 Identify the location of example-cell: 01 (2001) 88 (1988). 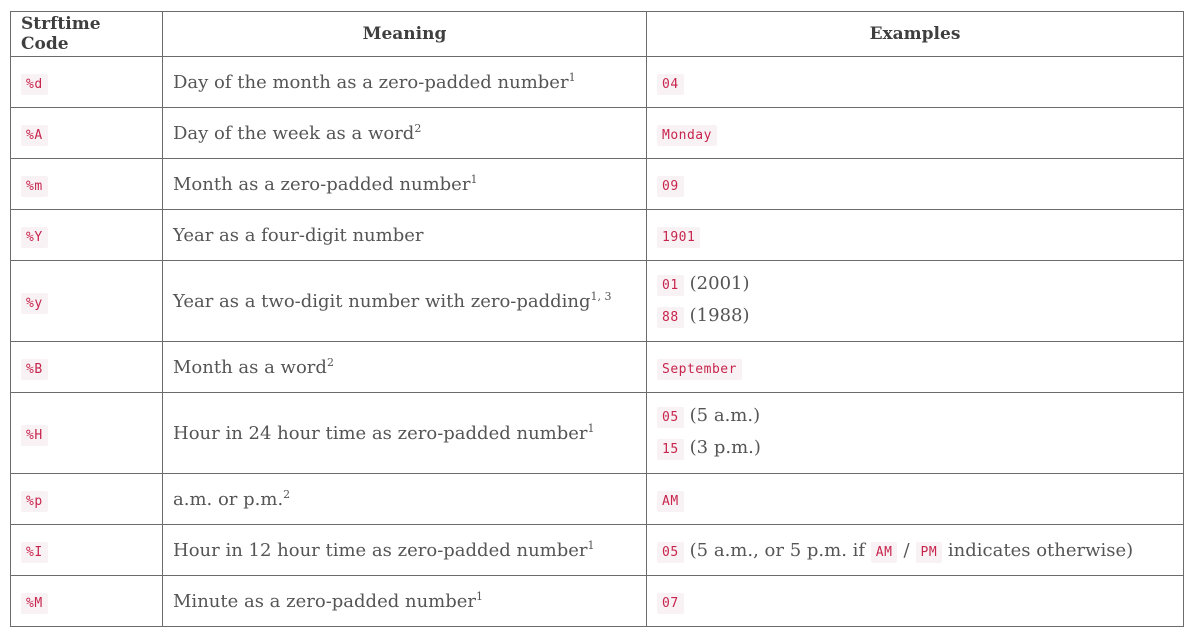
(915, 301).